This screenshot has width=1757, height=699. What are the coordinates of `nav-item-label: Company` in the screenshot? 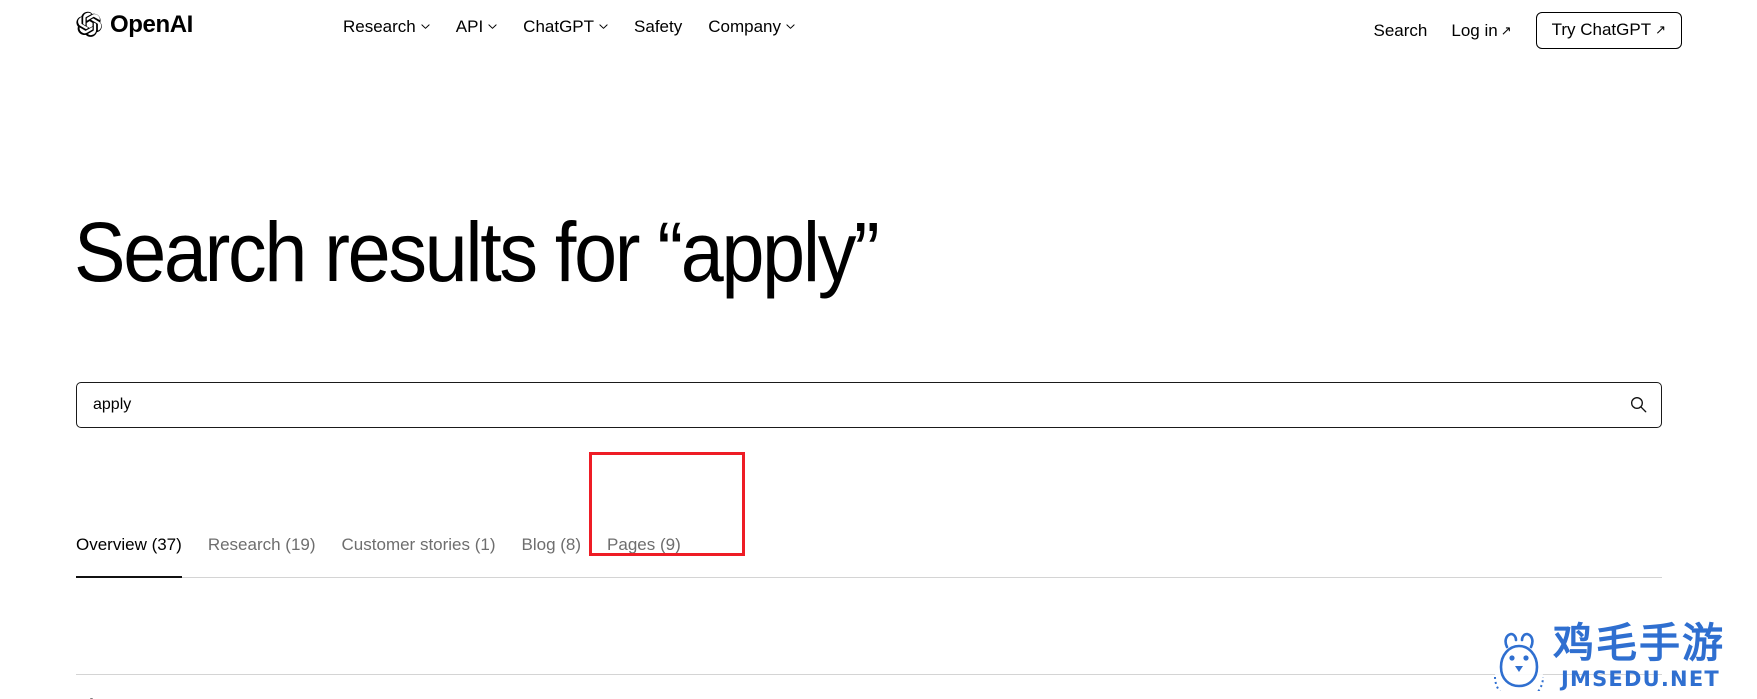 It's located at (744, 26).